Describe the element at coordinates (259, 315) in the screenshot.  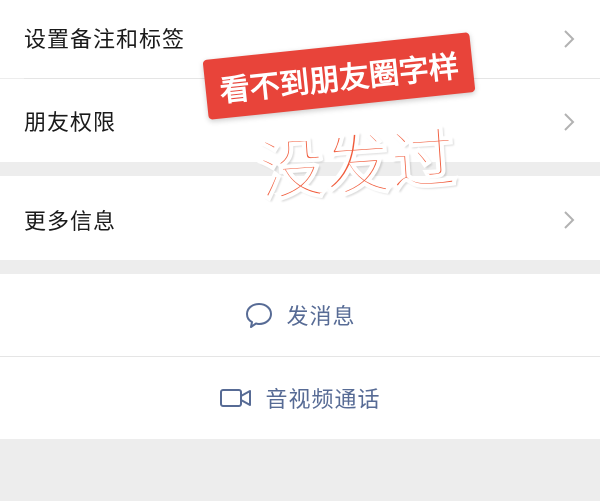
I see `chat-bubble-icon` at that location.